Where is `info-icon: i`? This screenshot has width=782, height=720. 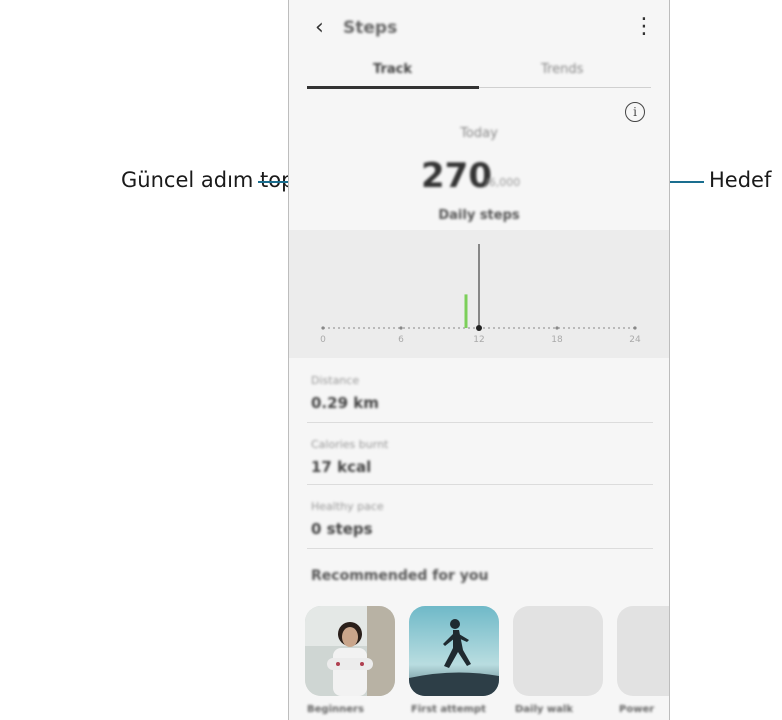
info-icon: i is located at coordinates (635, 112).